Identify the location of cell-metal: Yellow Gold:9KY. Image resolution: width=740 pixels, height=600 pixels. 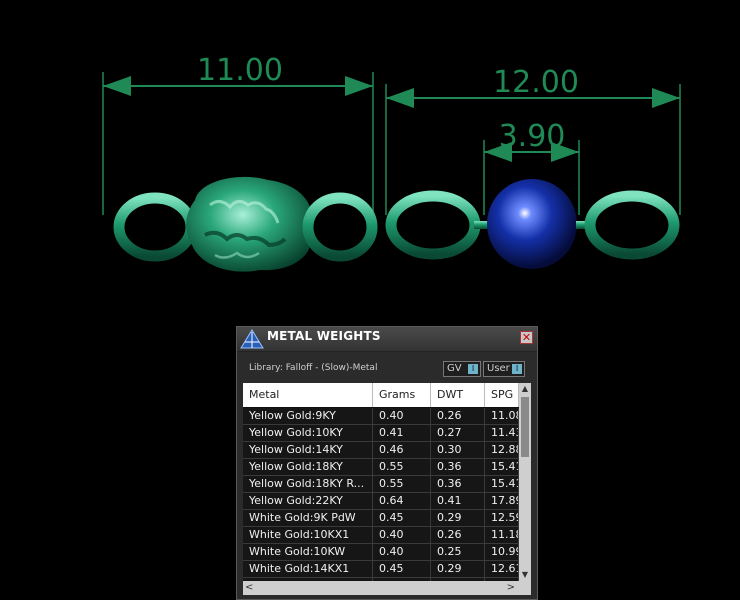
(308, 416).